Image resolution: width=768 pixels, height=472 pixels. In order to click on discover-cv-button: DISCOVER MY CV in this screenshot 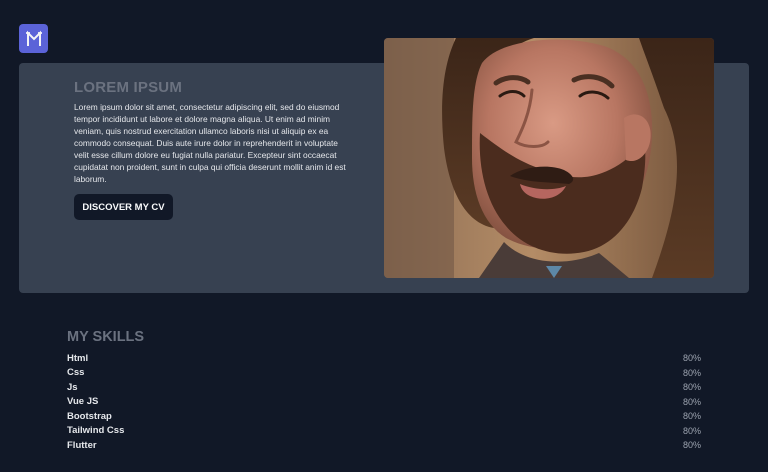, I will do `click(123, 207)`.